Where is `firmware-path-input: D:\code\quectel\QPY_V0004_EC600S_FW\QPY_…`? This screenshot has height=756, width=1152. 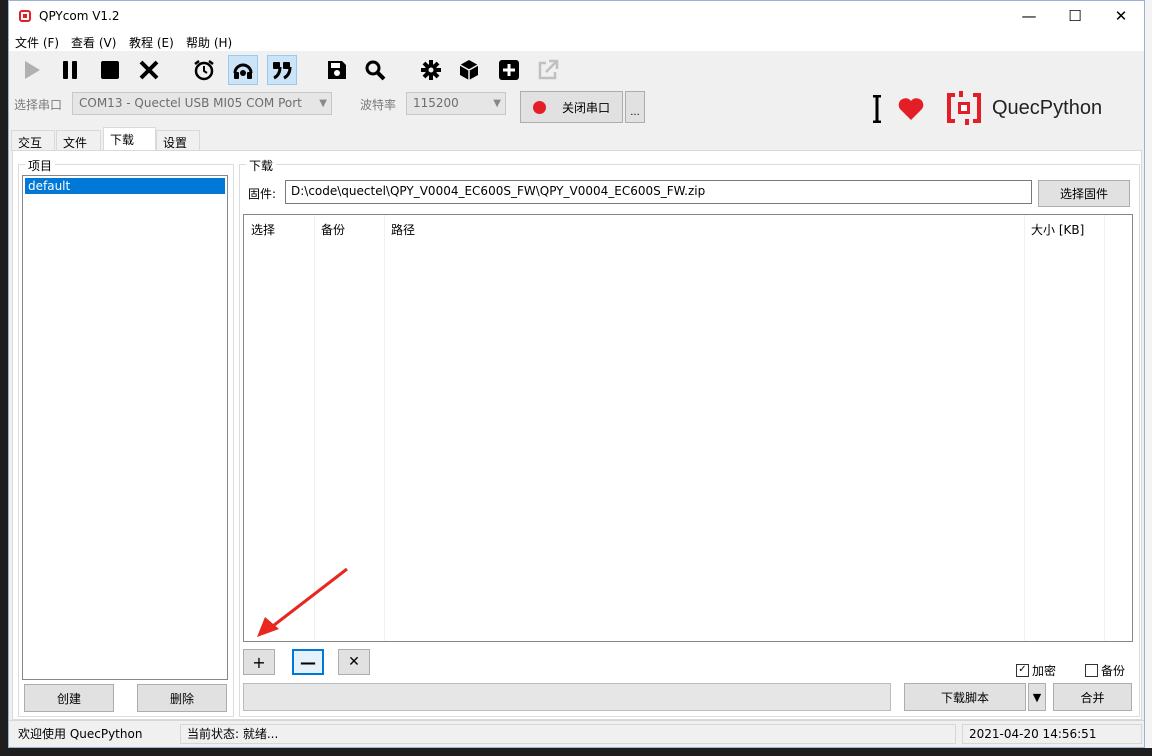 firmware-path-input: D:\code\quectel\QPY_V0004_EC600S_FW\QPY_… is located at coordinates (658, 192).